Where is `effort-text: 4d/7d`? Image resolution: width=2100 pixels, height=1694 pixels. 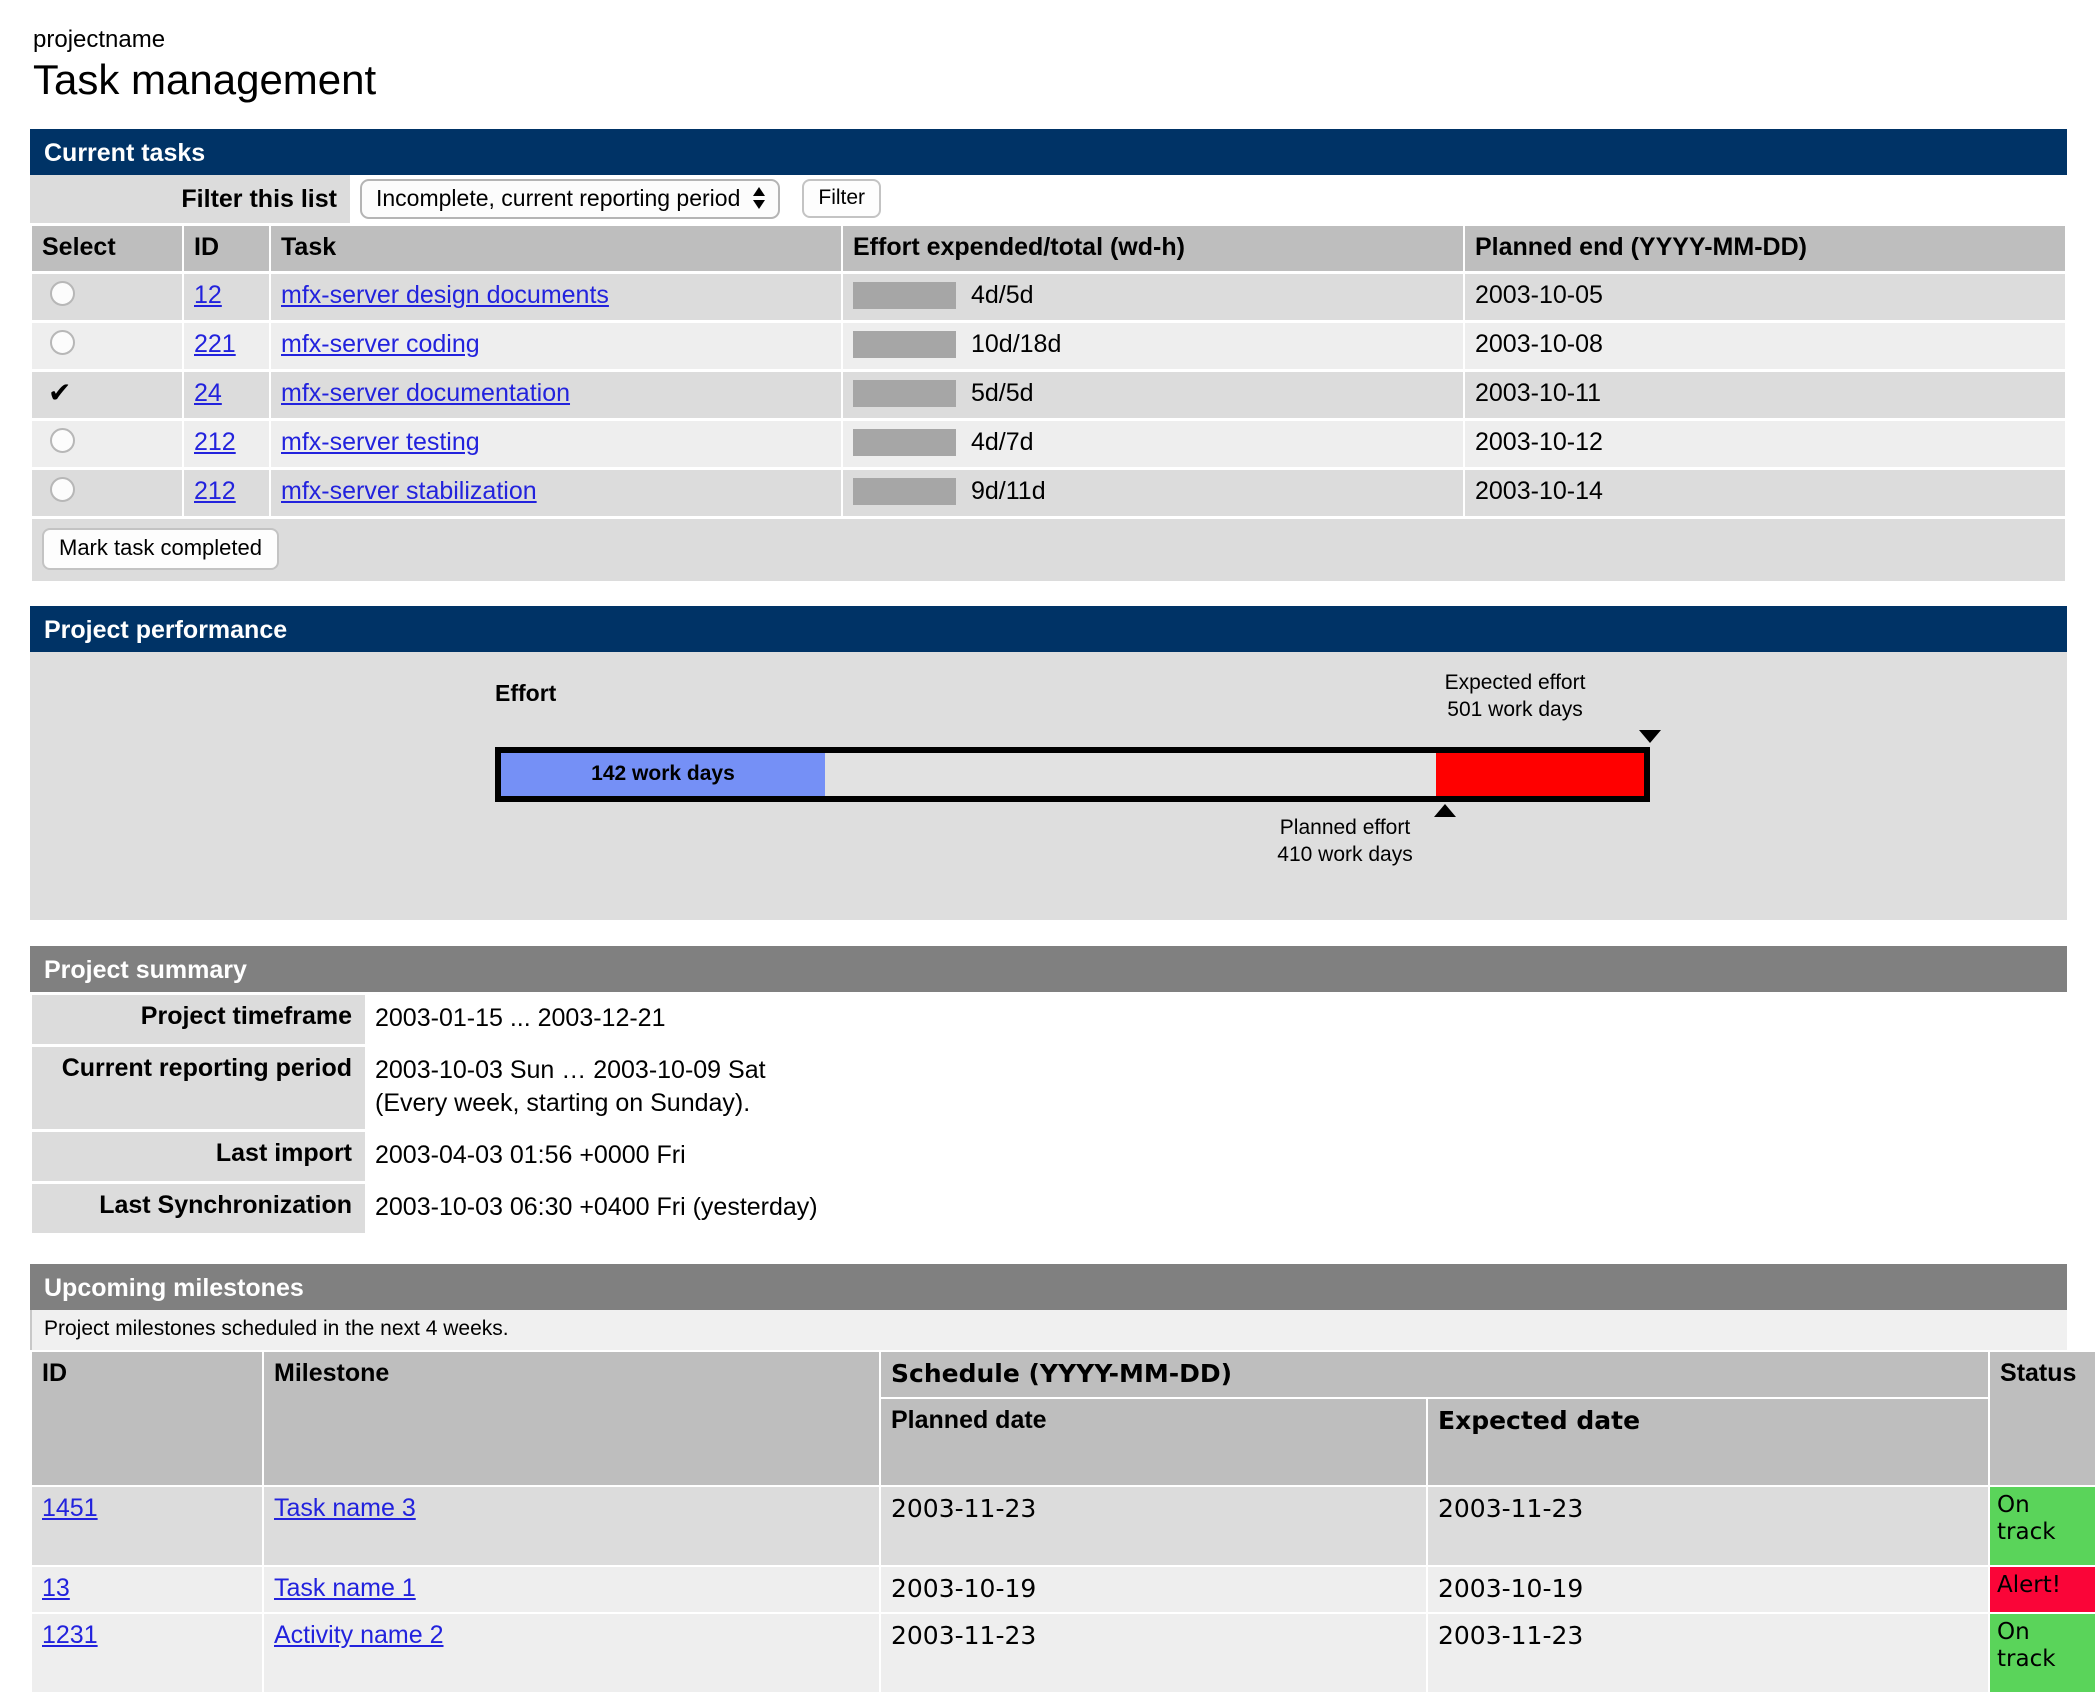 effort-text: 4d/7d is located at coordinates (1002, 442).